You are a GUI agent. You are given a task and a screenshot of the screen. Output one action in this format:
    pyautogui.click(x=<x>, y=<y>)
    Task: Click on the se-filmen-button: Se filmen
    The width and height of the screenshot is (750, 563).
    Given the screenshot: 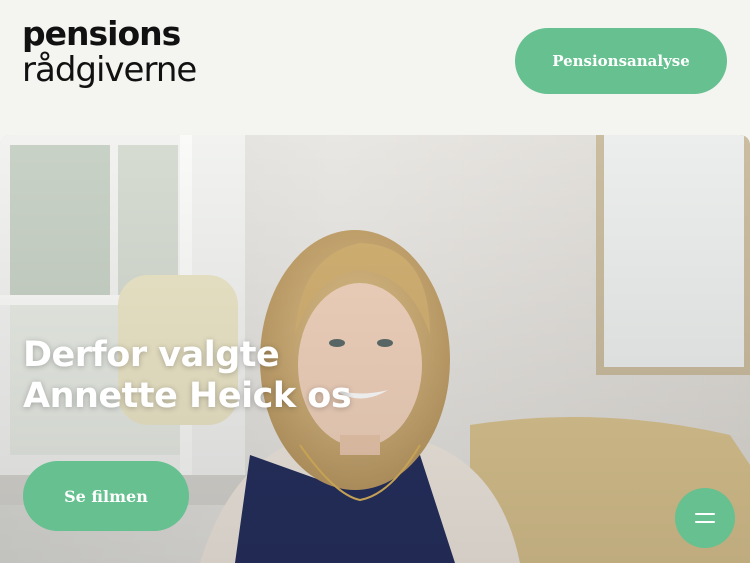 What is the action you would take?
    pyautogui.click(x=106, y=496)
    